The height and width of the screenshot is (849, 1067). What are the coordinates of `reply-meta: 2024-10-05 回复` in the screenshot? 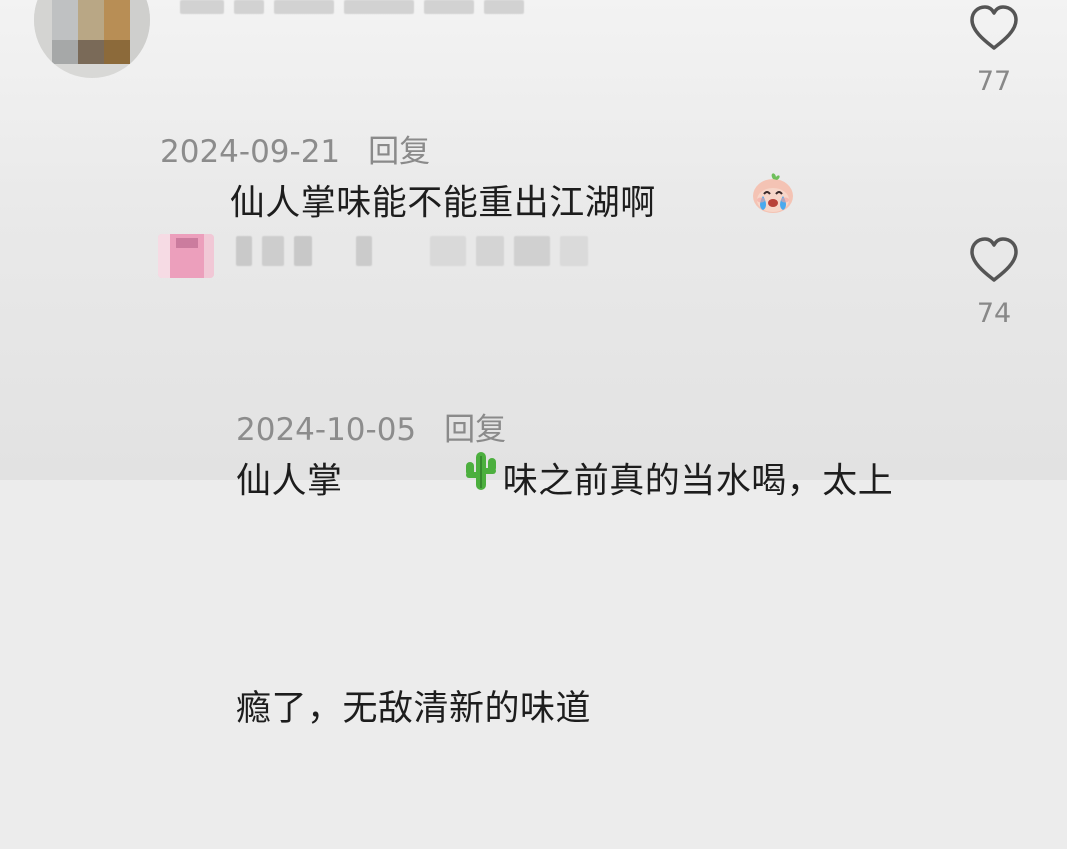 It's located at (371, 430).